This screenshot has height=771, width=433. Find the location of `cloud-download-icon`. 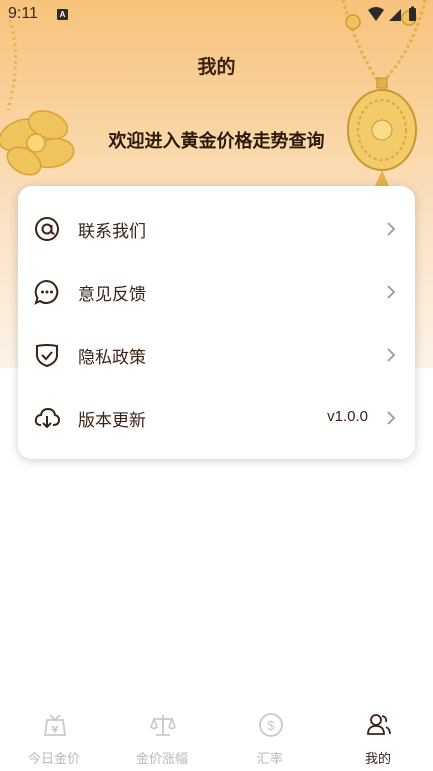

cloud-download-icon is located at coordinates (47, 418).